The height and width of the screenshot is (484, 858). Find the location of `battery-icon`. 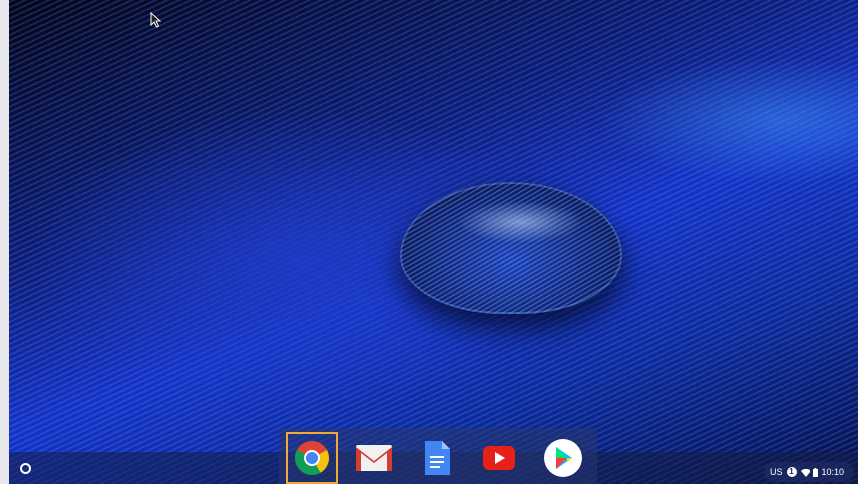

battery-icon is located at coordinates (816, 472).